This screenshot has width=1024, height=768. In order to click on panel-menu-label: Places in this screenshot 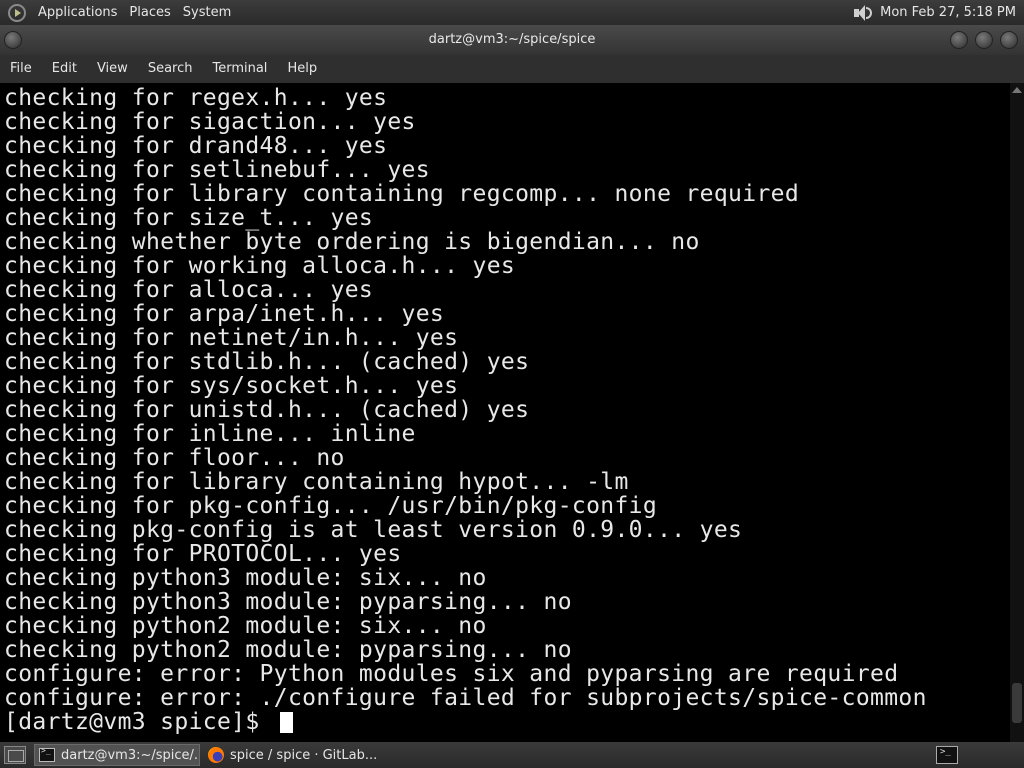, I will do `click(150, 12)`.